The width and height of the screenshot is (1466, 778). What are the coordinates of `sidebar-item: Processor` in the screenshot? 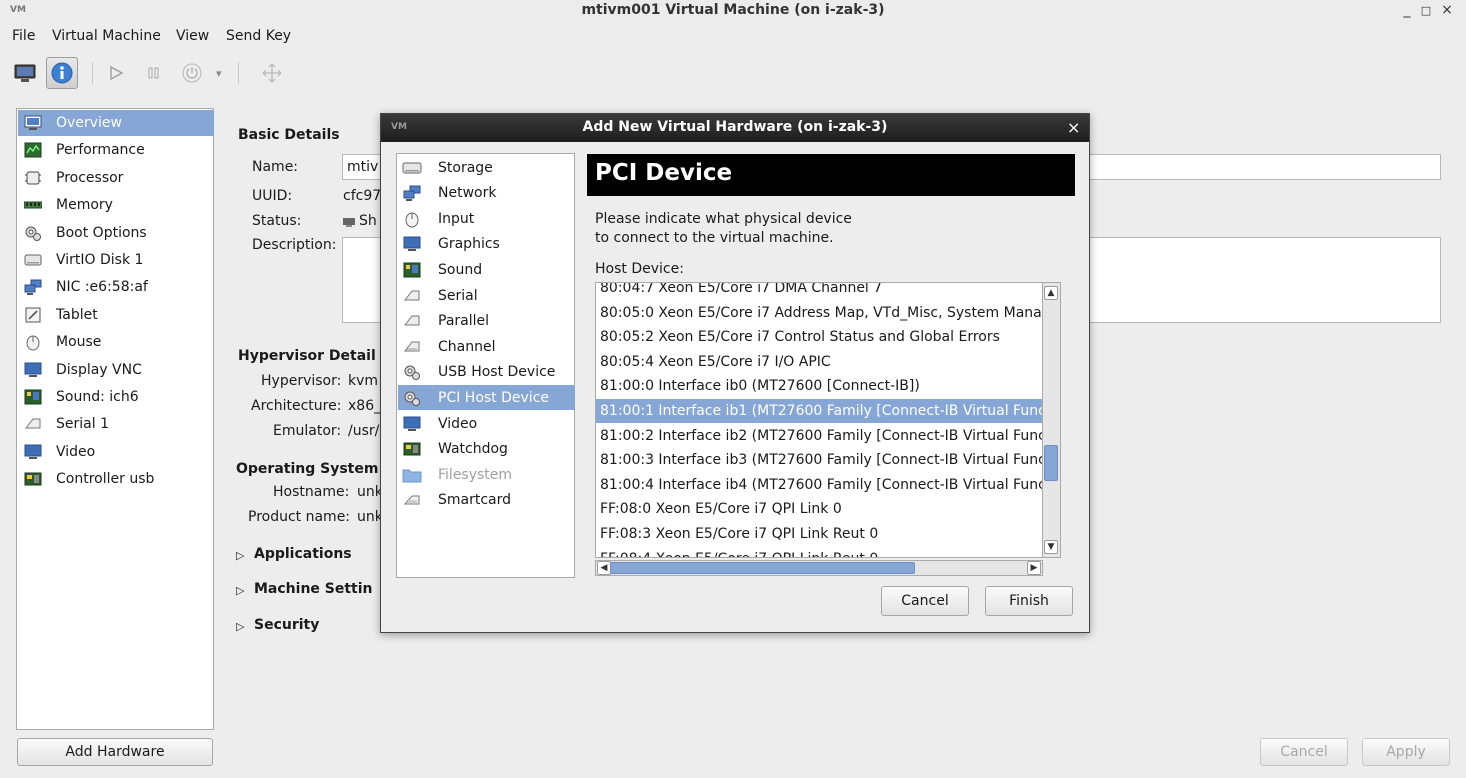 It's located at (116, 178).